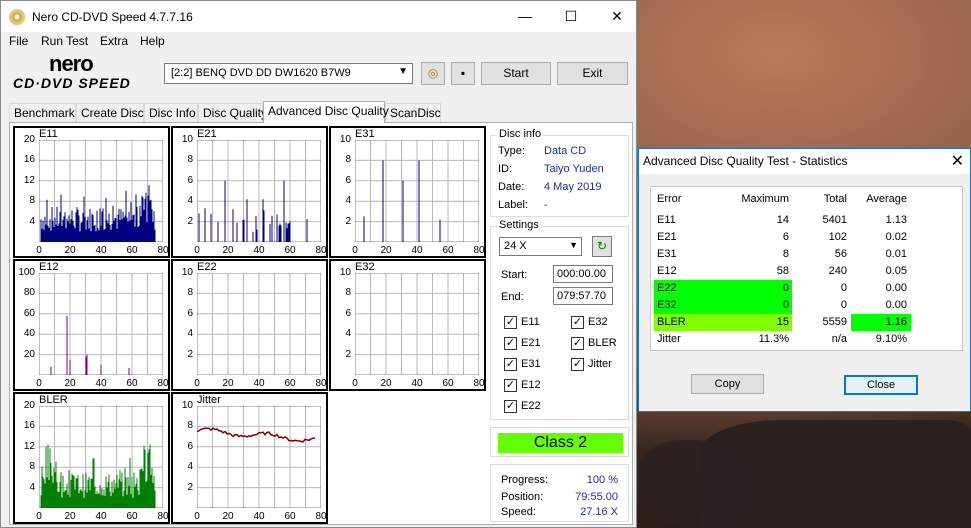 The width and height of the screenshot is (971, 528). Describe the element at coordinates (577, 322) in the screenshot. I see `checkbox-e32: ✓` at that location.